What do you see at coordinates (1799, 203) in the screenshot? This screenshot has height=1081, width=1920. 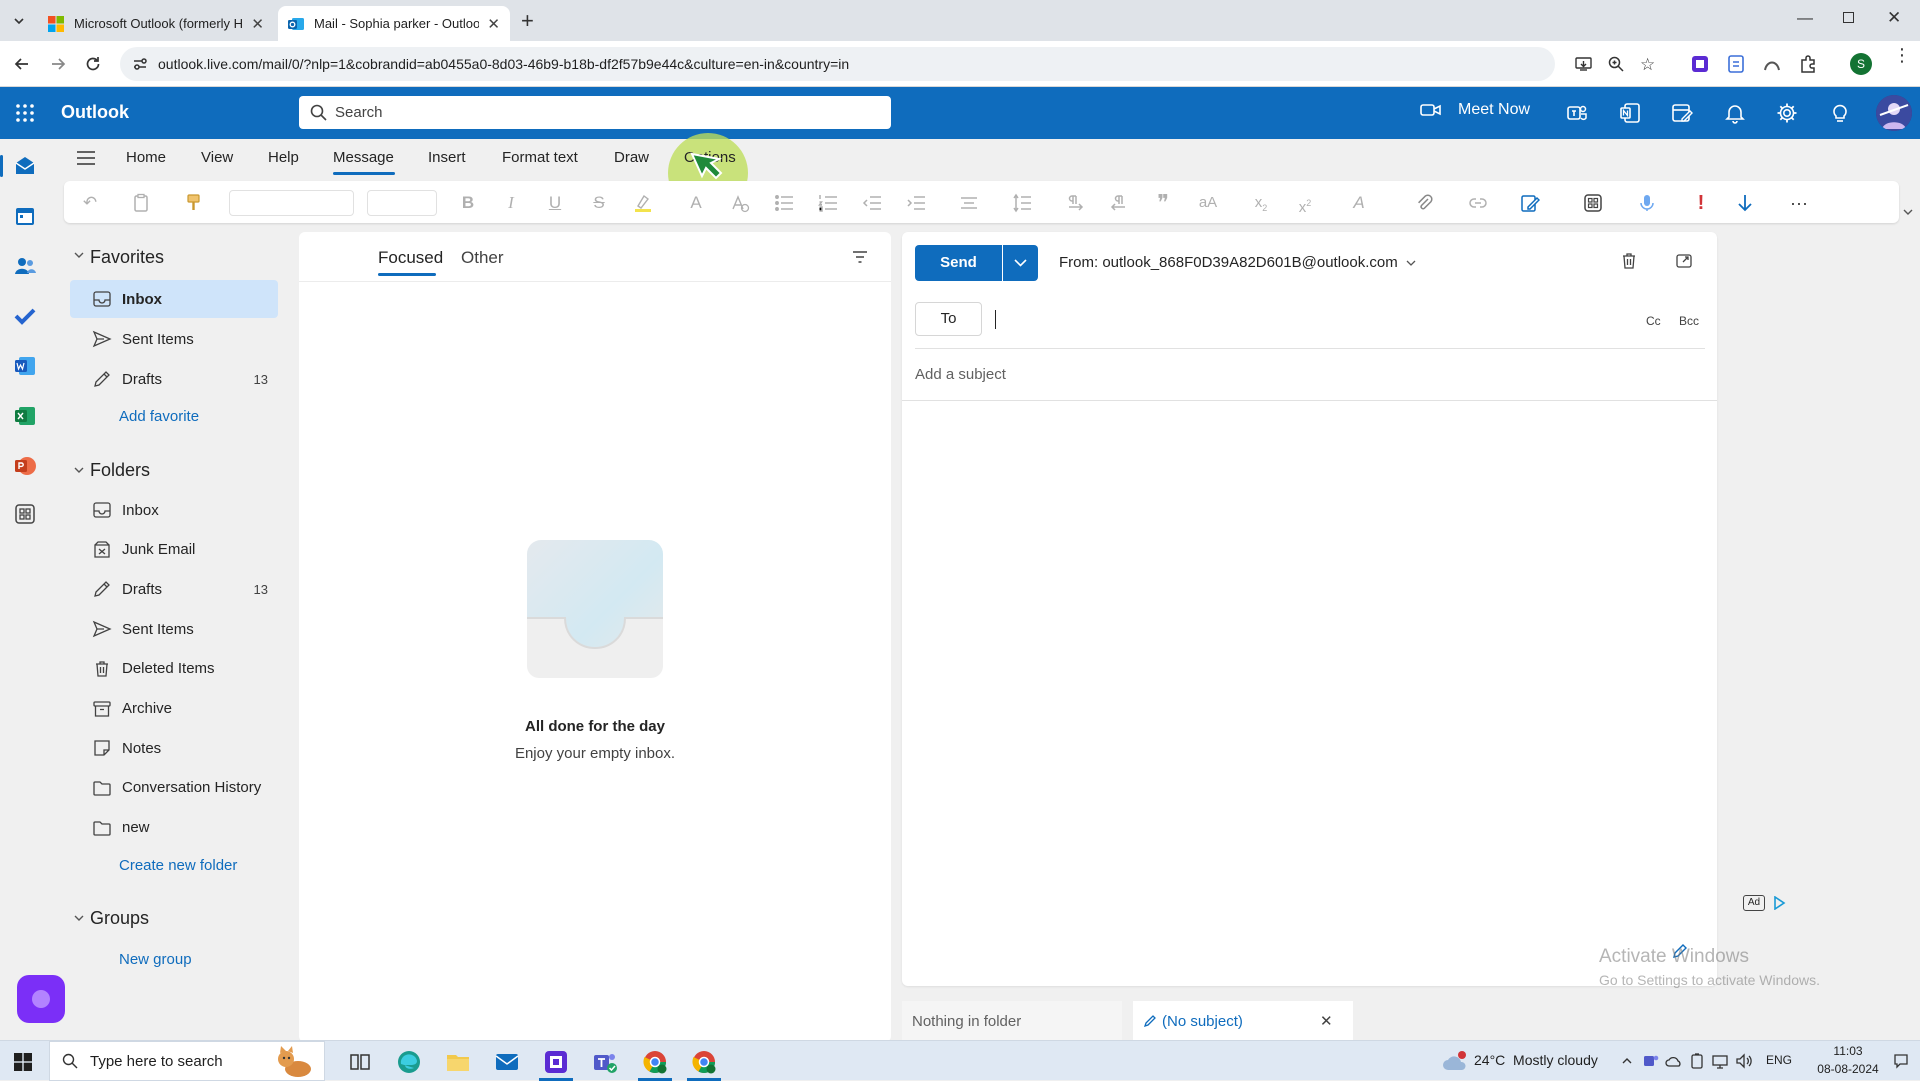 I see `more-options-icon: ···` at bounding box center [1799, 203].